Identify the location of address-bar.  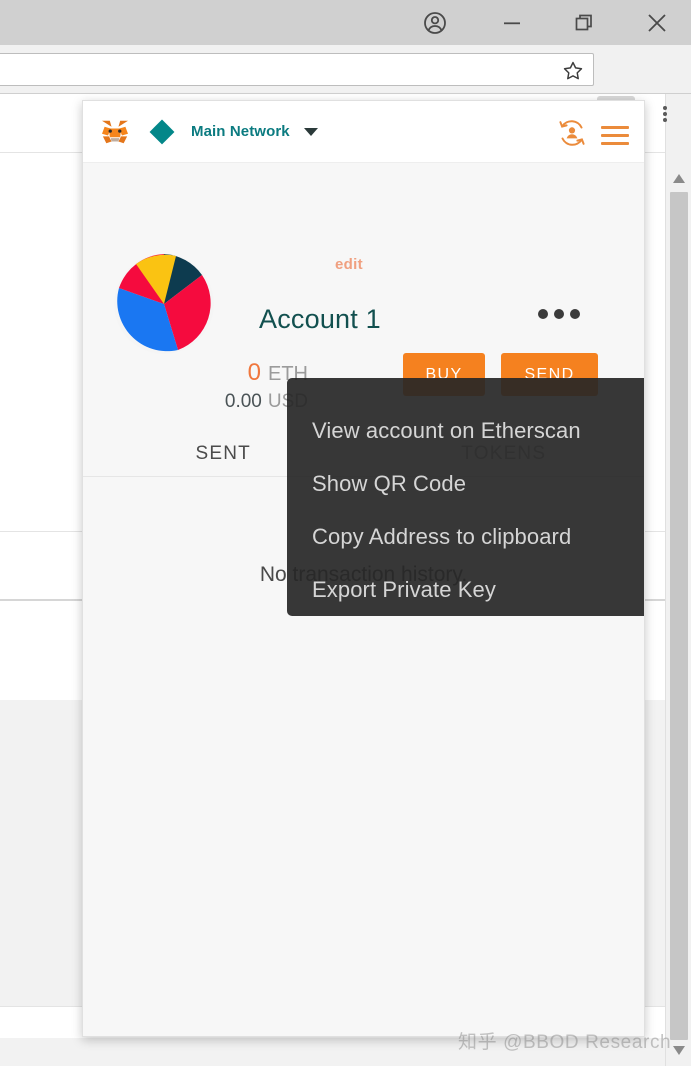
(297, 69).